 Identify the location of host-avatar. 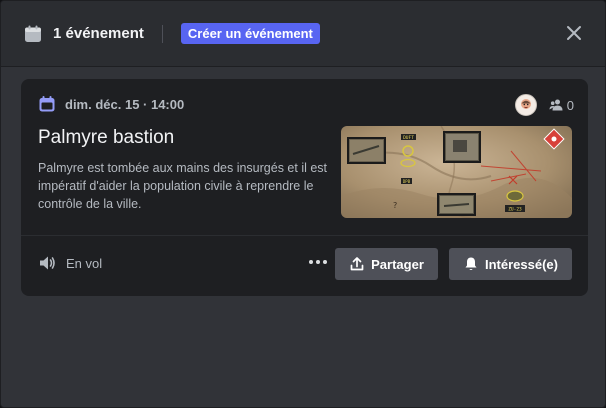
(525, 105).